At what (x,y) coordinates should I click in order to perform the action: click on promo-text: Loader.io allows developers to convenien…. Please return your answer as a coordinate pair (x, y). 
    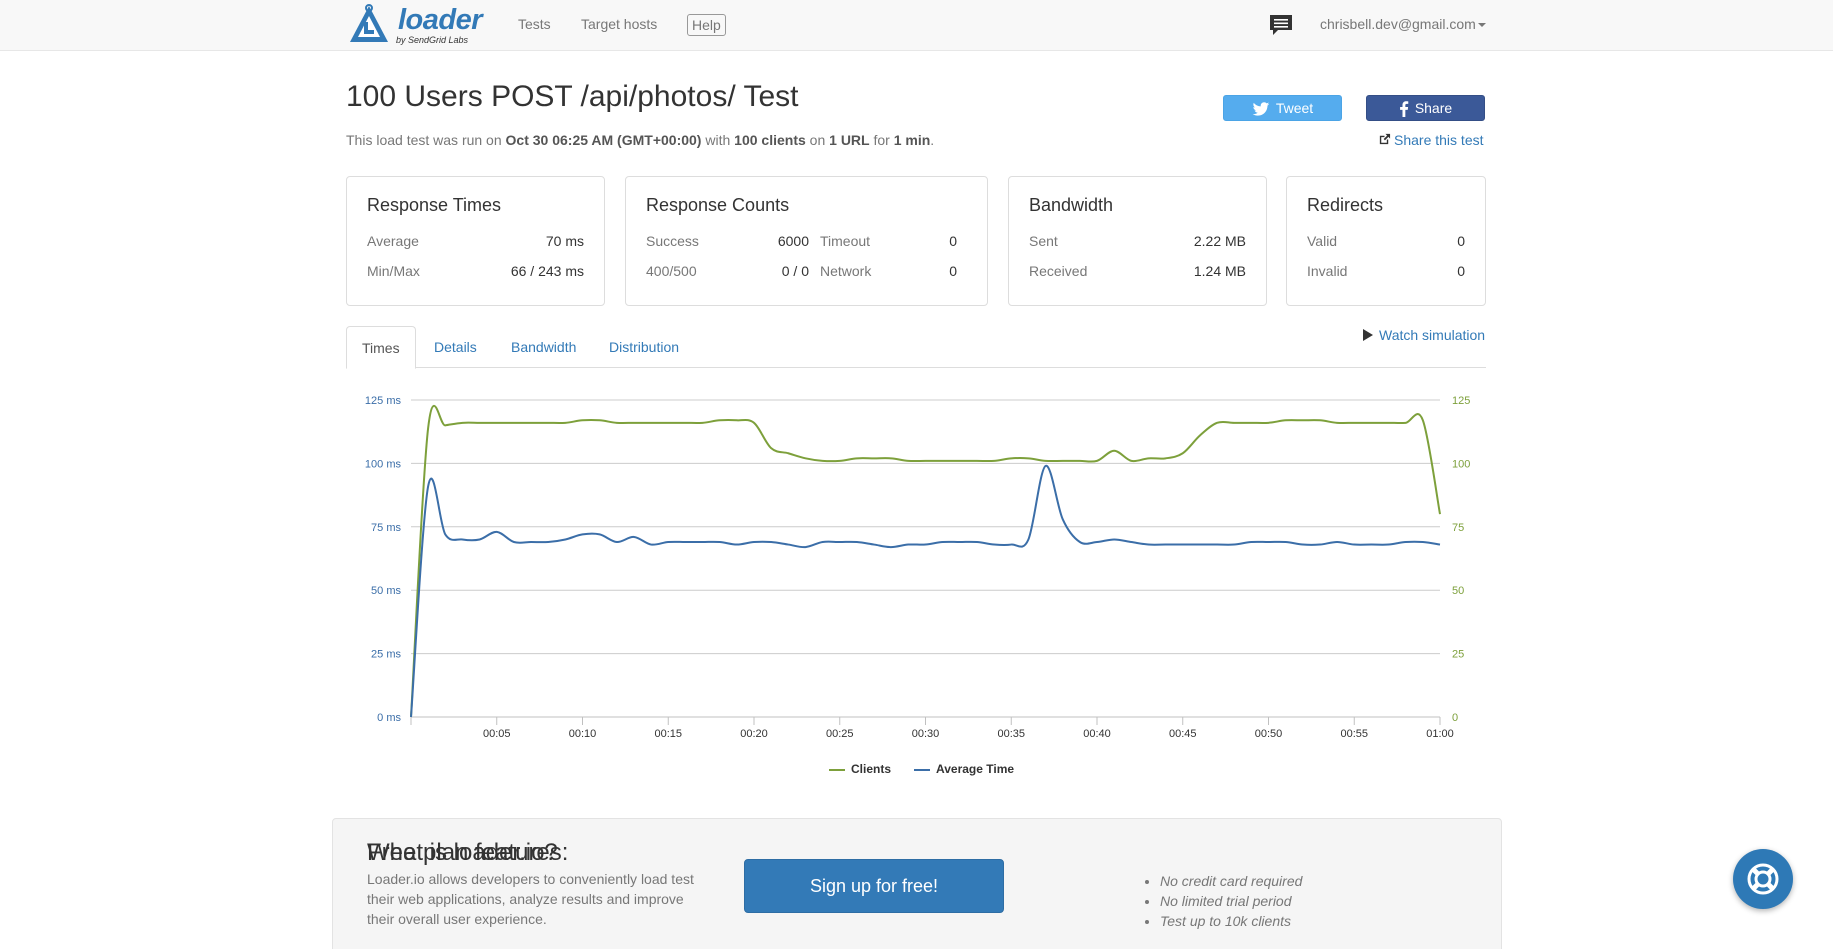
    Looking at the image, I should click on (530, 899).